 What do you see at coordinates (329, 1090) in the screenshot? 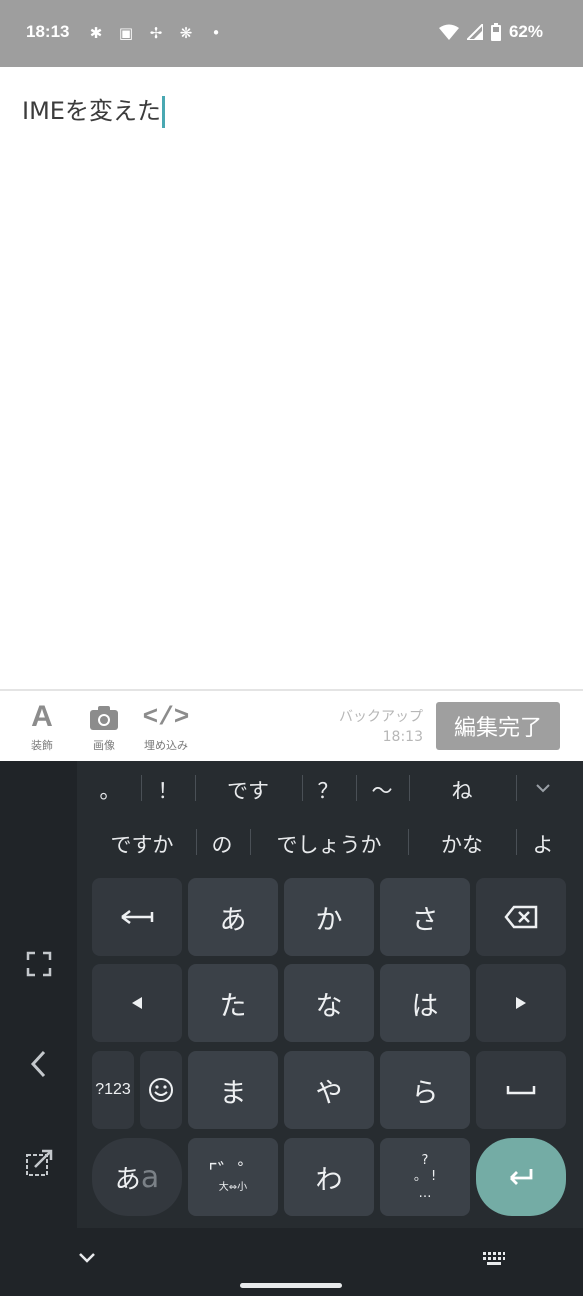
I see `key-ya: や` at bounding box center [329, 1090].